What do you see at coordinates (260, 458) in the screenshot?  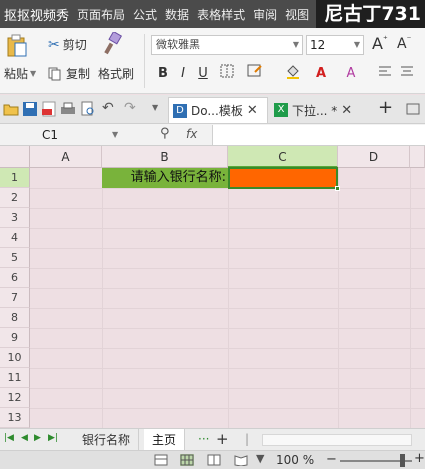 I see `dropdown-icon: ▼` at bounding box center [260, 458].